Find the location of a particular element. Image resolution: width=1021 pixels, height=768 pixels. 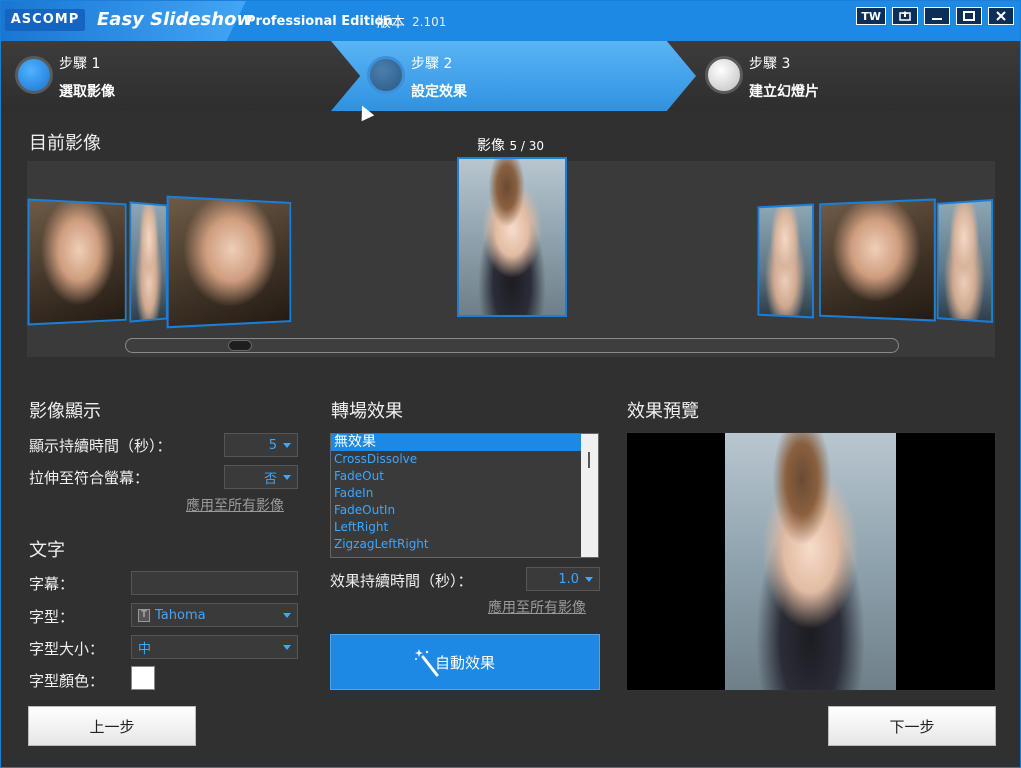

stretch-select: 否 is located at coordinates (261, 477).